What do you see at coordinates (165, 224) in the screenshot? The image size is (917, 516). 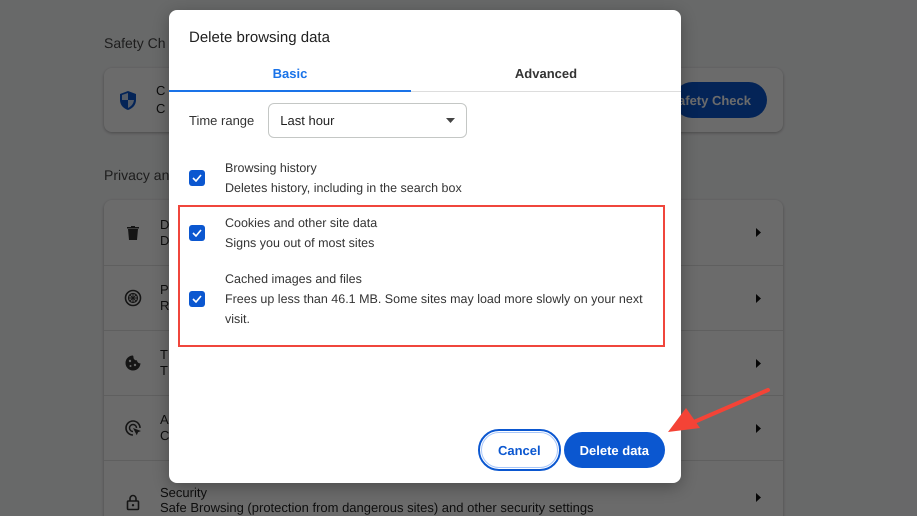 I see `row-title: D` at bounding box center [165, 224].